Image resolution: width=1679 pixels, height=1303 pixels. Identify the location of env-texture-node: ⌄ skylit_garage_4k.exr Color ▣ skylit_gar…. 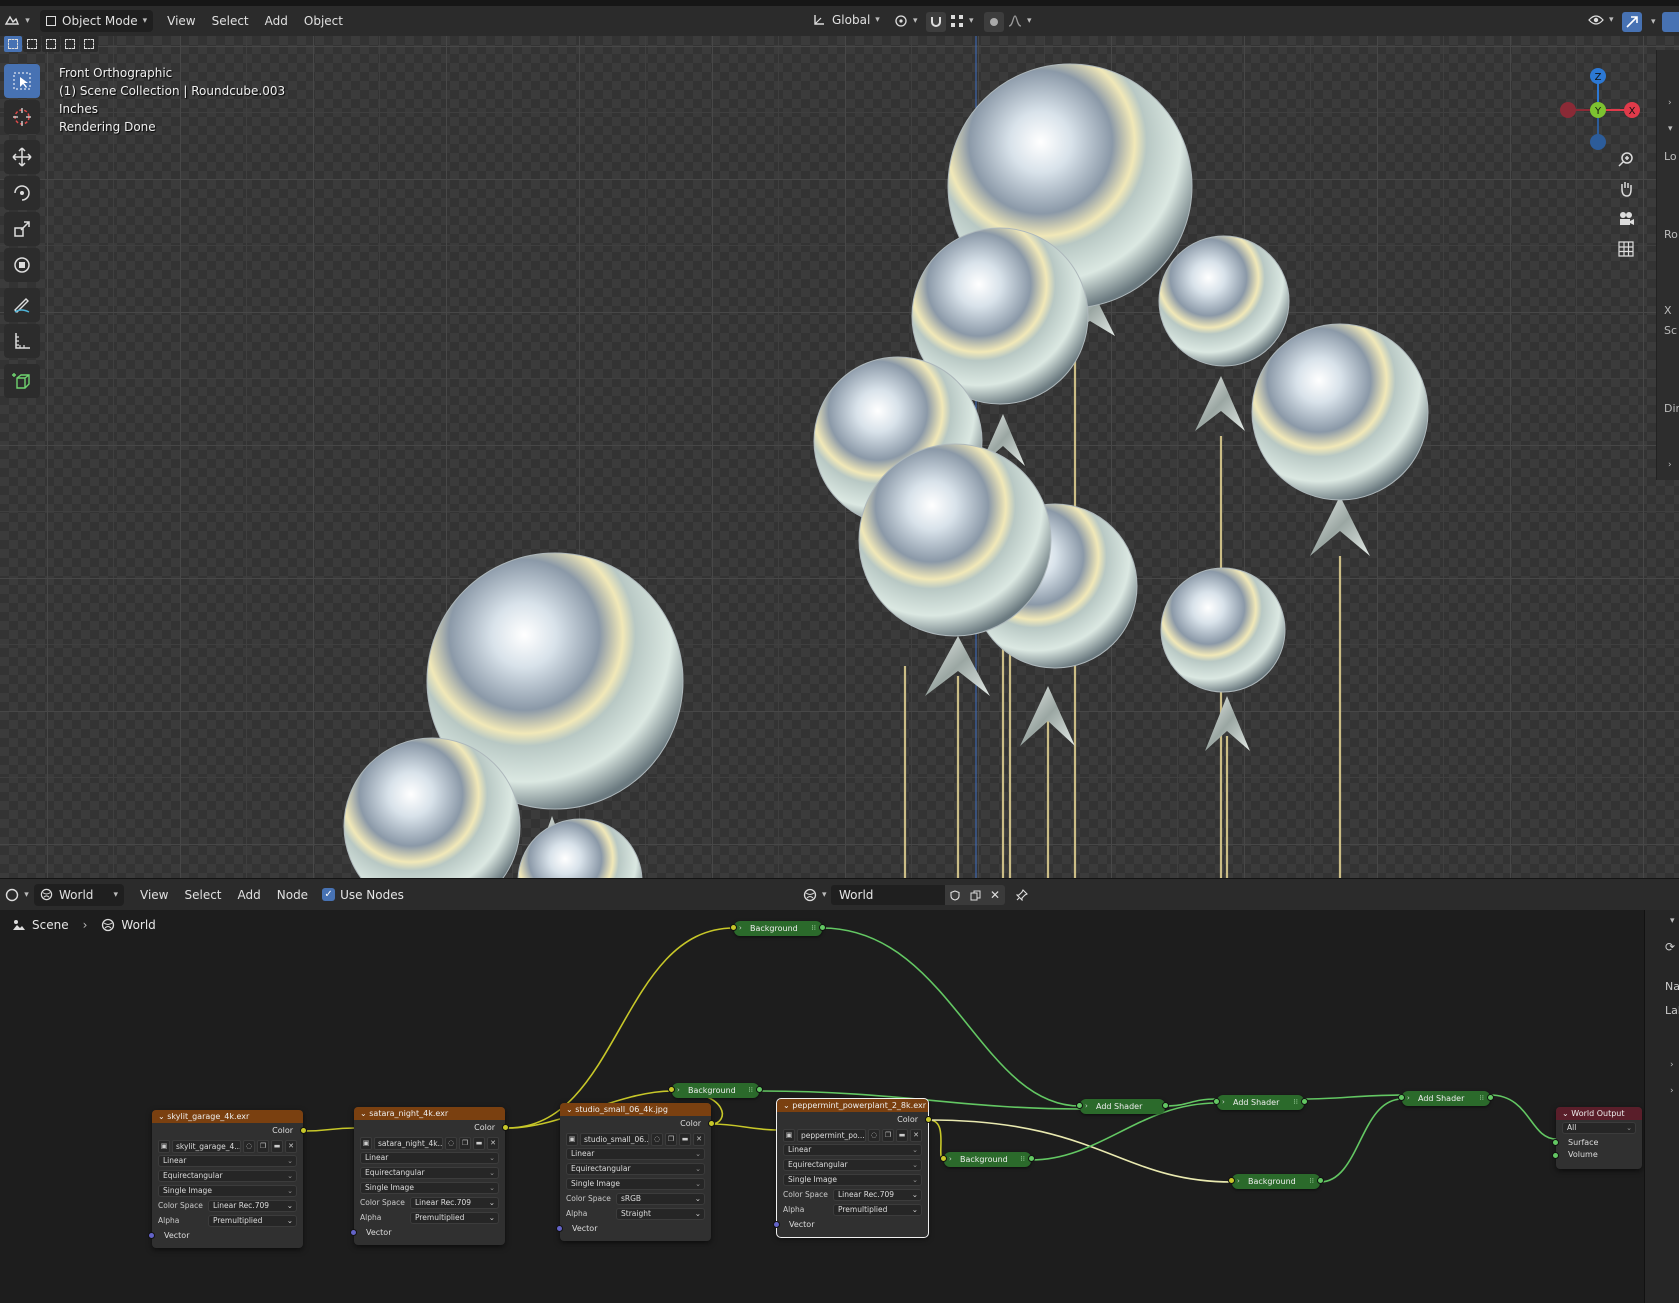
(227, 1179).